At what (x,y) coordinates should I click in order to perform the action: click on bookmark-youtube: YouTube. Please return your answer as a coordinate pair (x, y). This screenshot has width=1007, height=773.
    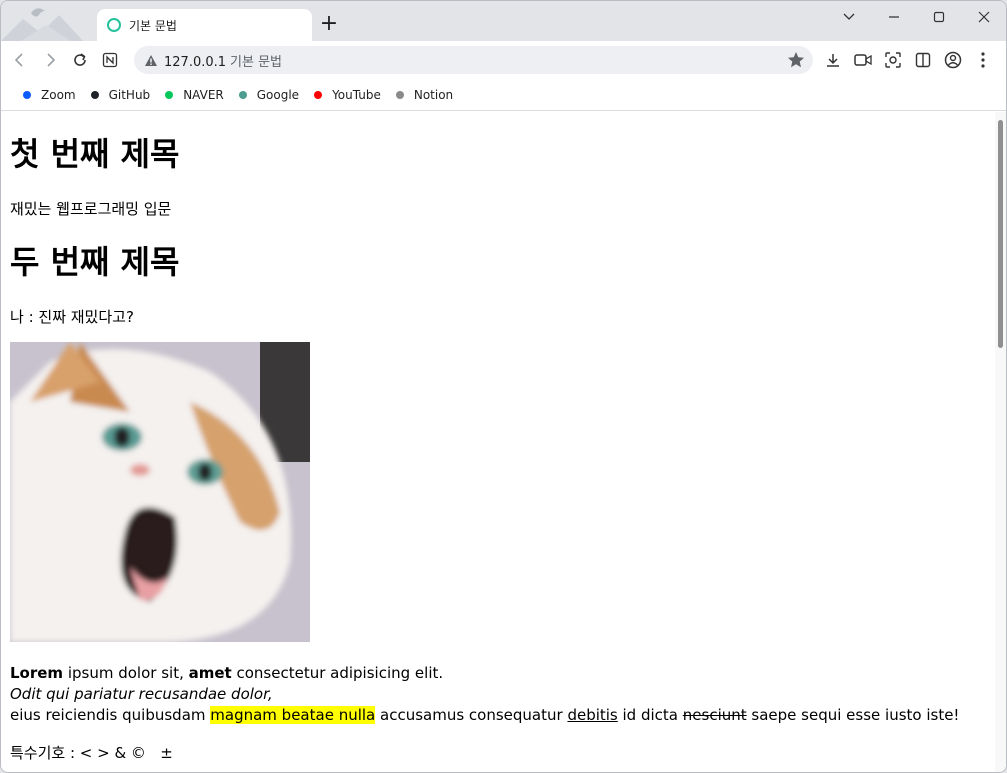
    Looking at the image, I should click on (347, 95).